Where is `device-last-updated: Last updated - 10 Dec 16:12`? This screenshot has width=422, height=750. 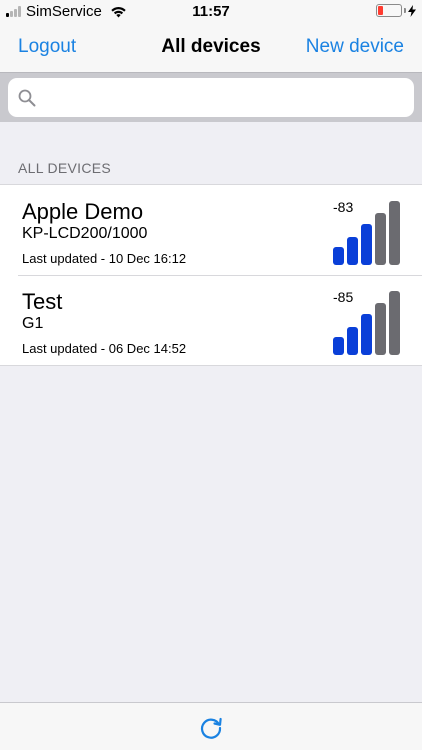
device-last-updated: Last updated - 10 Dec 16:12 is located at coordinates (104, 258).